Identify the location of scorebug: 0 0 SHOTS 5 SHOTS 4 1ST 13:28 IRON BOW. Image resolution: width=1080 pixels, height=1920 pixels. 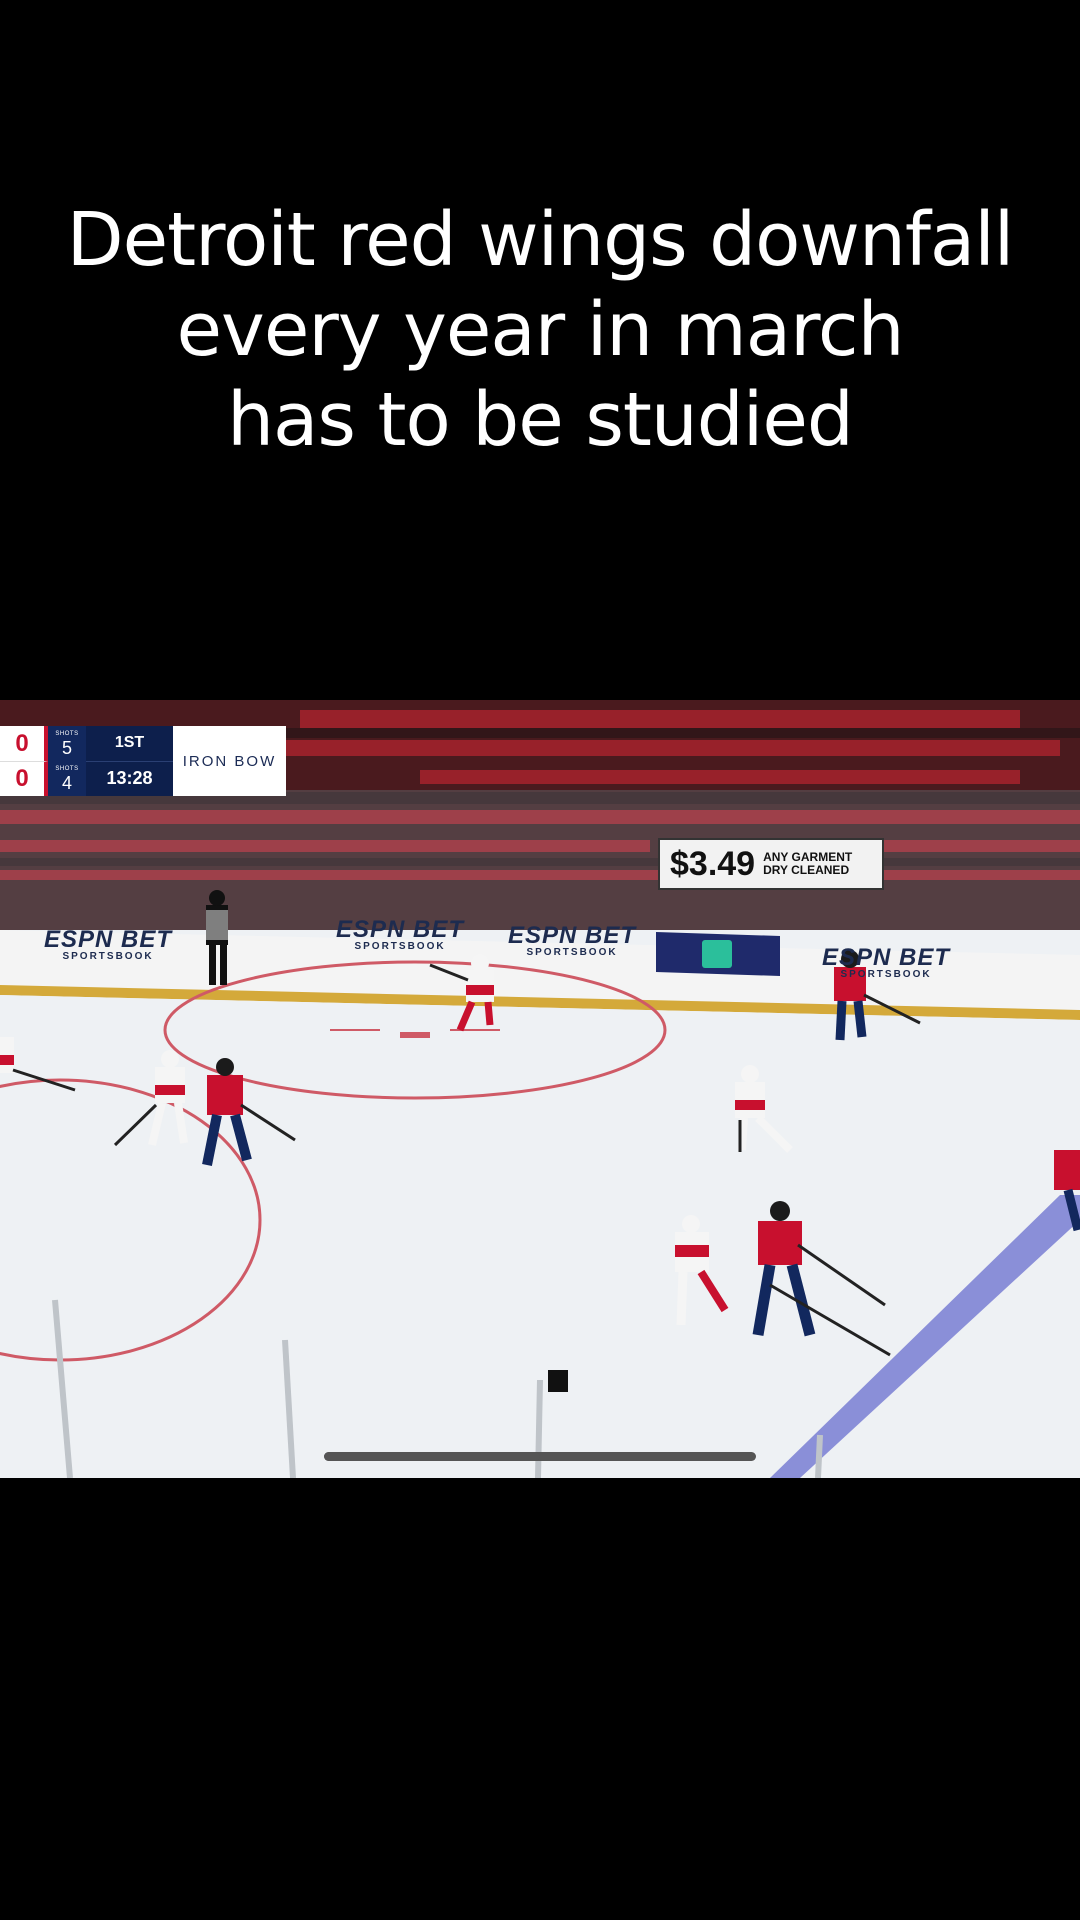
(143, 761).